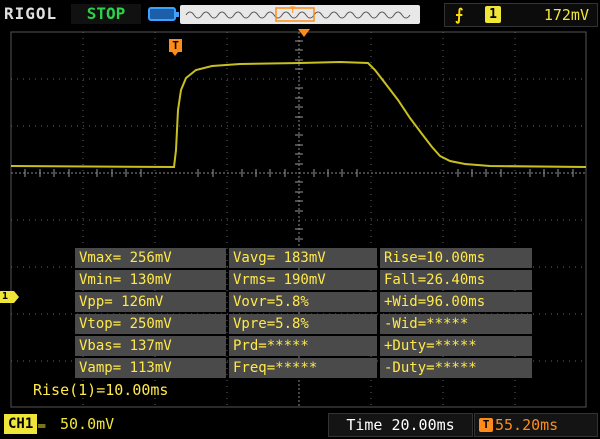 The height and width of the screenshot is (439, 600). I want to click on measurement-row: Vbas= 137mV Prd=***** +Duty=*****, so click(305, 346).